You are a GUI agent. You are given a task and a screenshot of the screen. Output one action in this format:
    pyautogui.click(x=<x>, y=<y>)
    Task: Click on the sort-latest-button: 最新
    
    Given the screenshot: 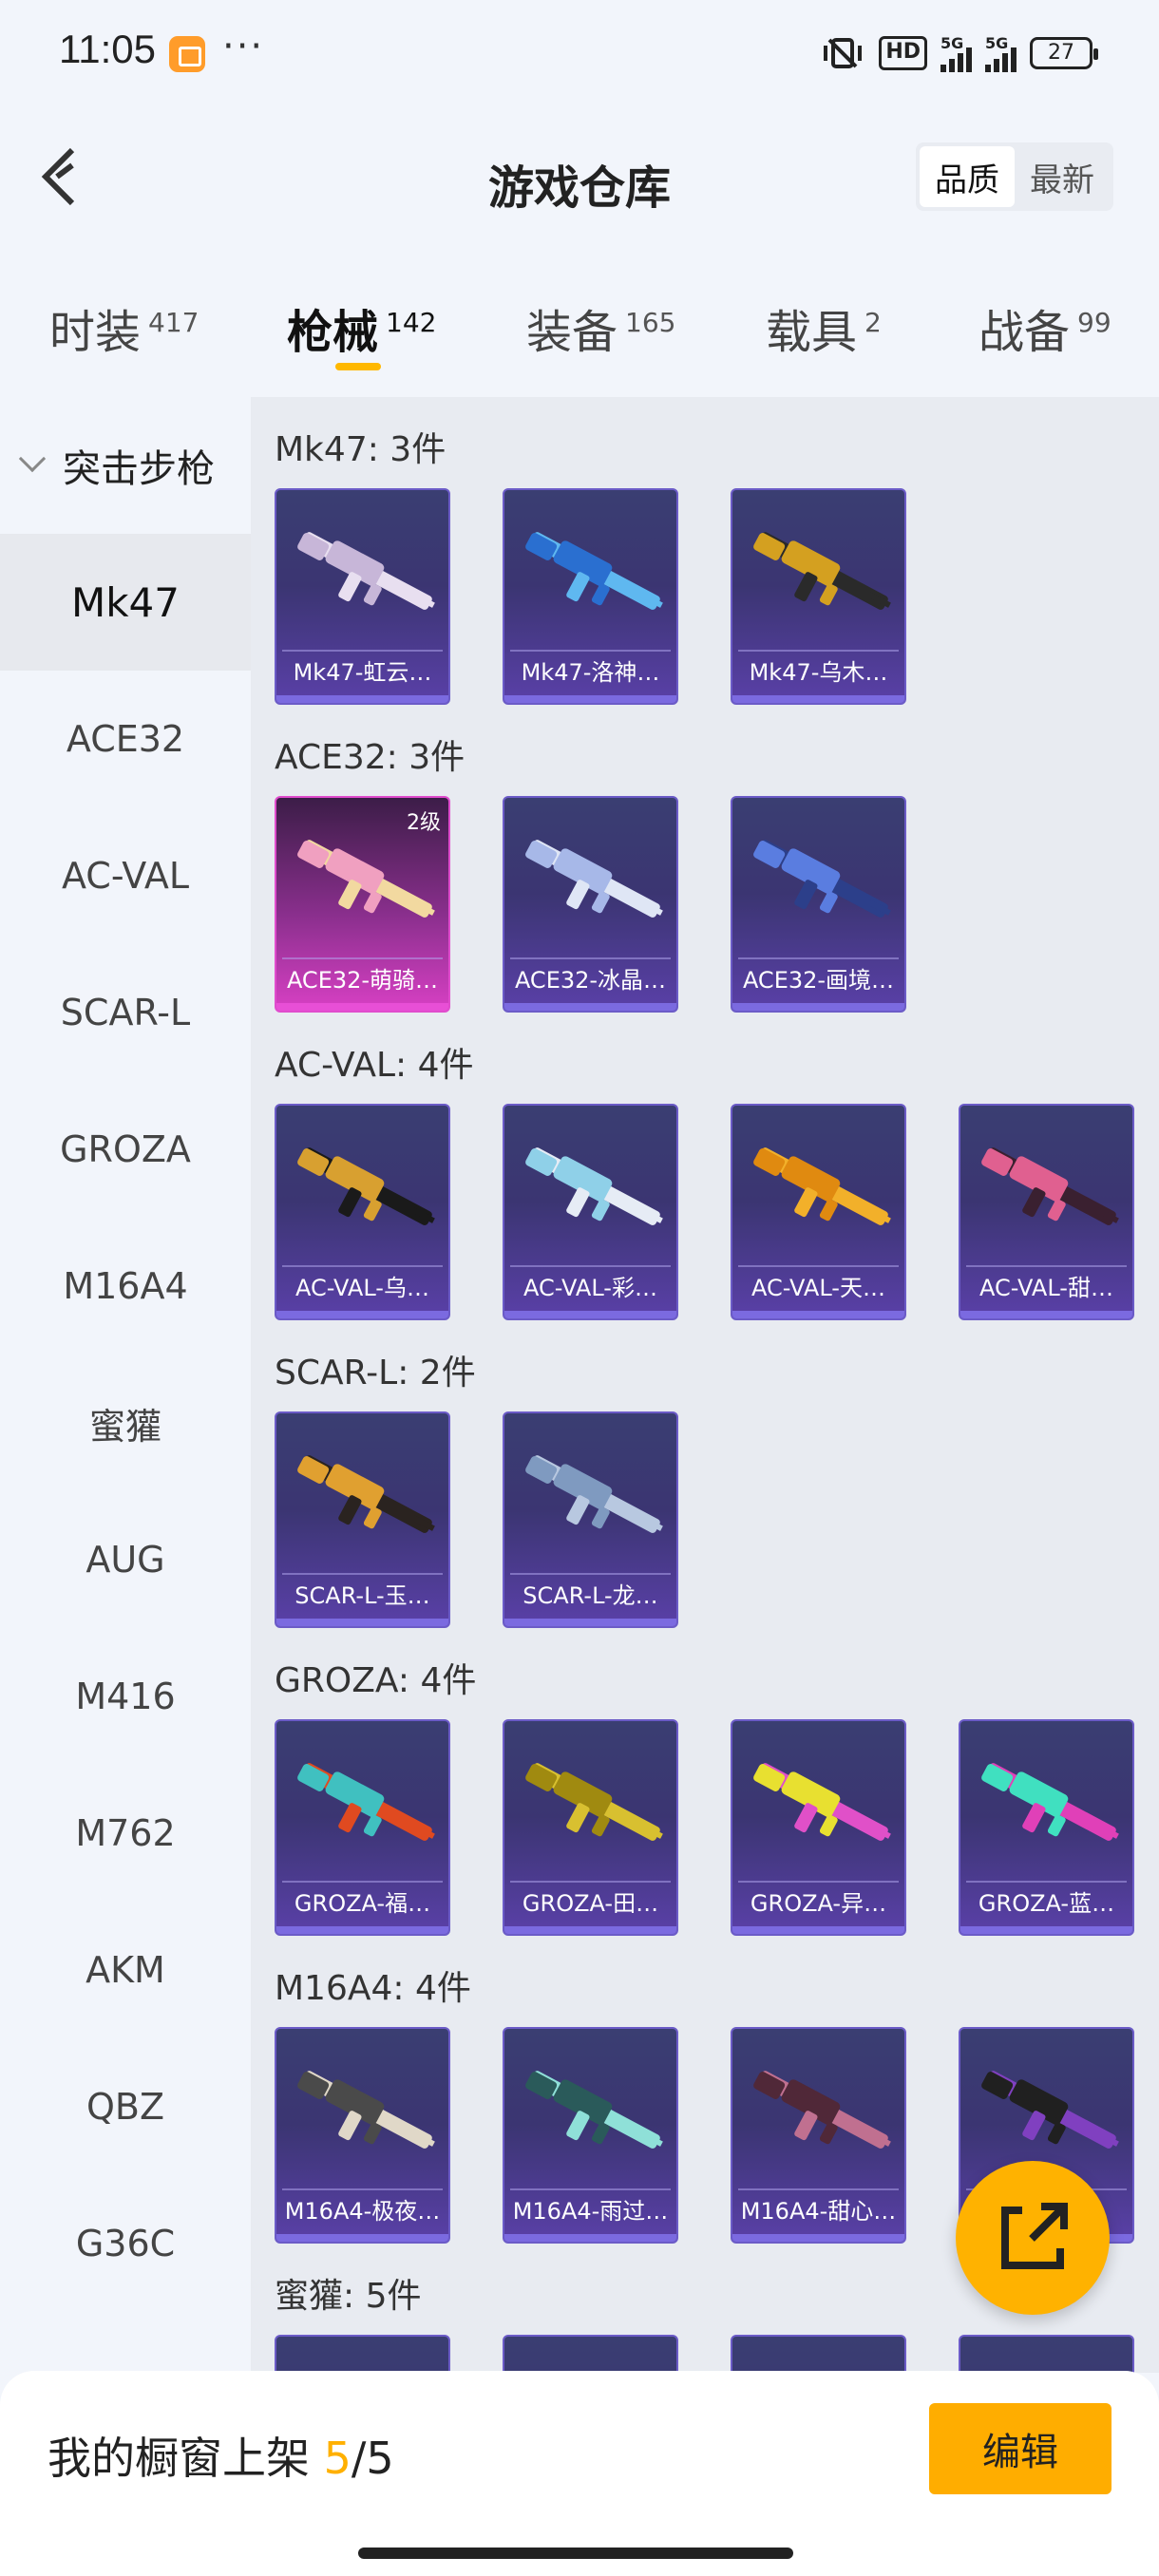 What is the action you would take?
    pyautogui.click(x=1062, y=176)
    